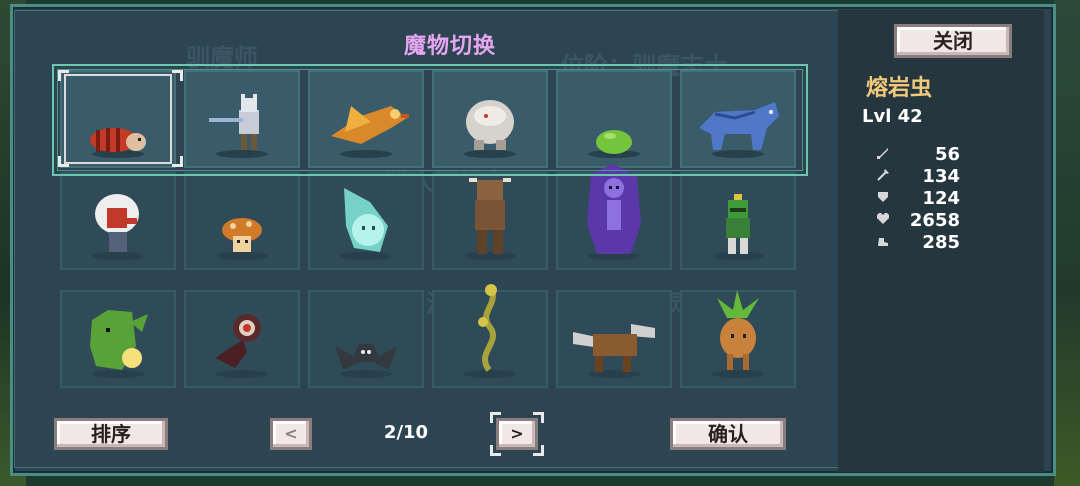  I want to click on monster-slot-minotaur, so click(490, 221).